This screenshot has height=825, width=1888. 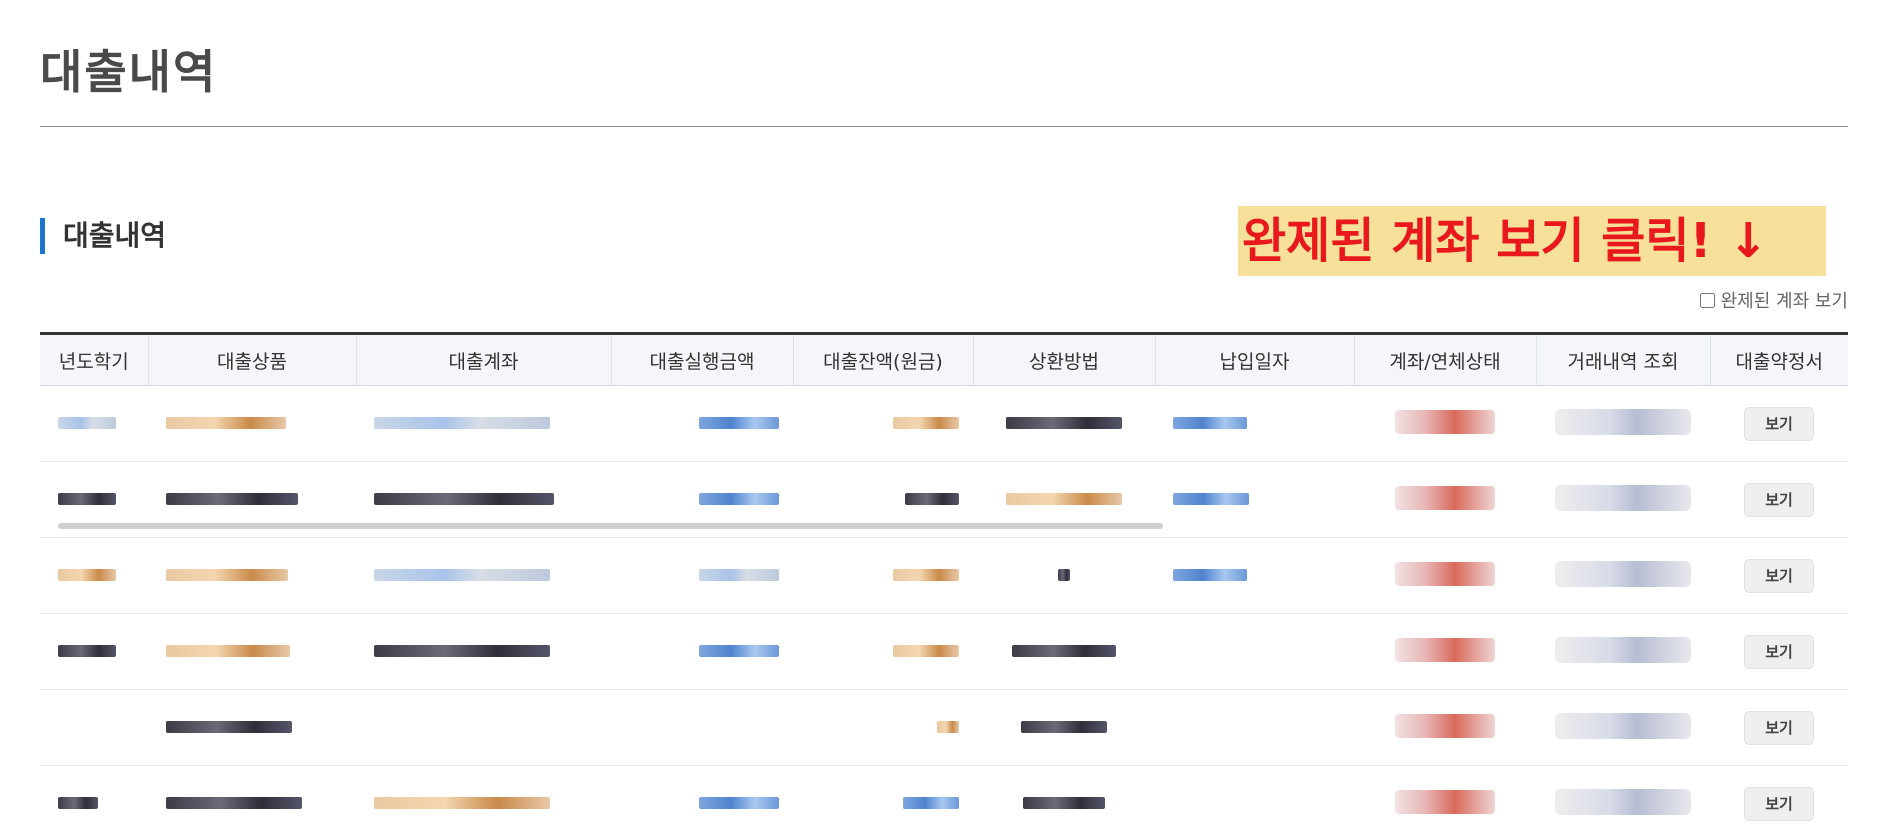 What do you see at coordinates (1774, 300) in the screenshot?
I see `show-closed-accounts-toggle: 완제된 계좌 보기` at bounding box center [1774, 300].